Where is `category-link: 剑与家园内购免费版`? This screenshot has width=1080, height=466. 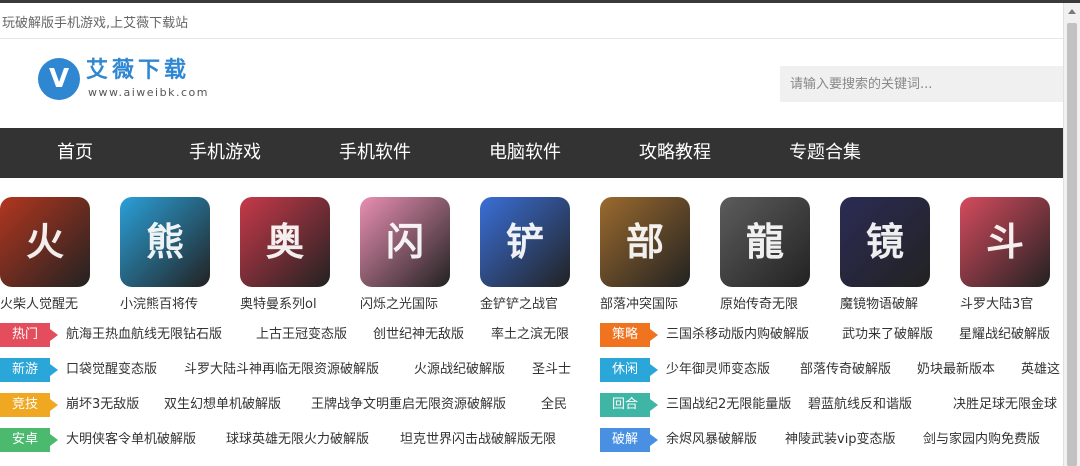
category-link: 剑与家园内购免费版 is located at coordinates (981, 440).